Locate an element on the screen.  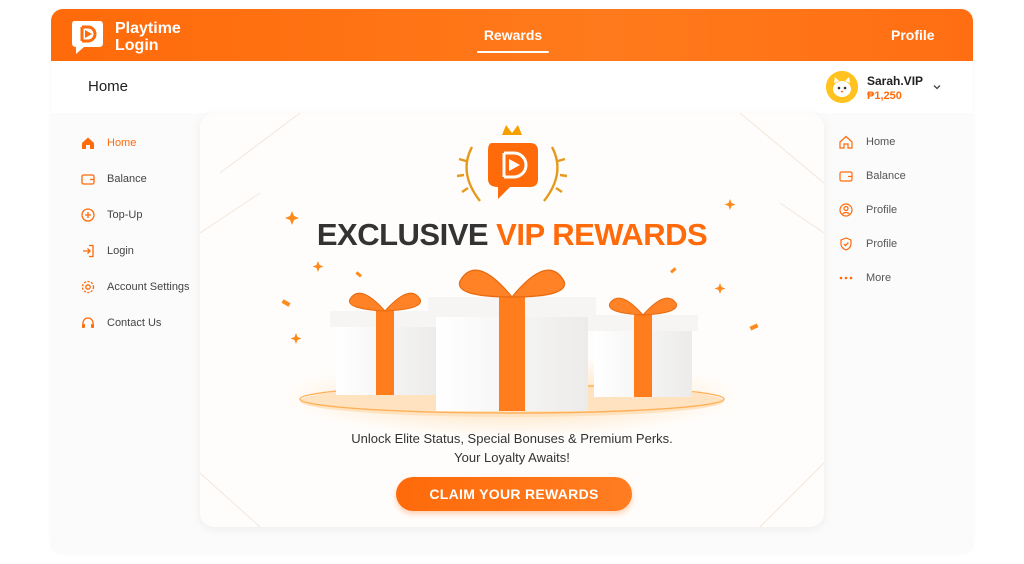
sidebar-right-item-profile-security: Profile is located at coordinates (872, 244).